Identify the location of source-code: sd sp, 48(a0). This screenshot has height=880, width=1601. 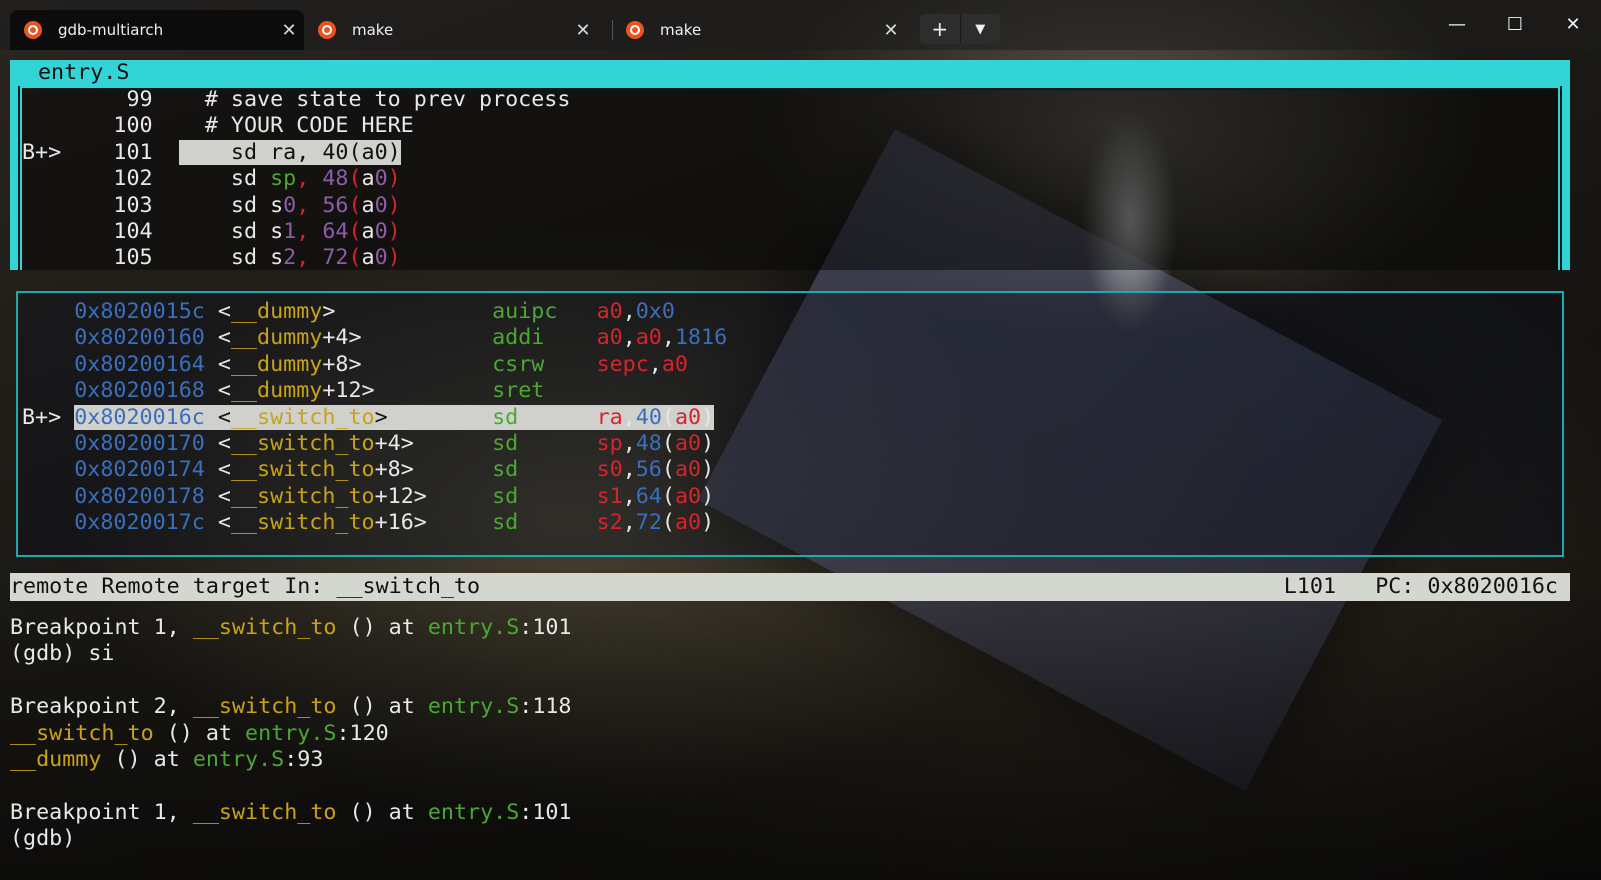
(290, 178).